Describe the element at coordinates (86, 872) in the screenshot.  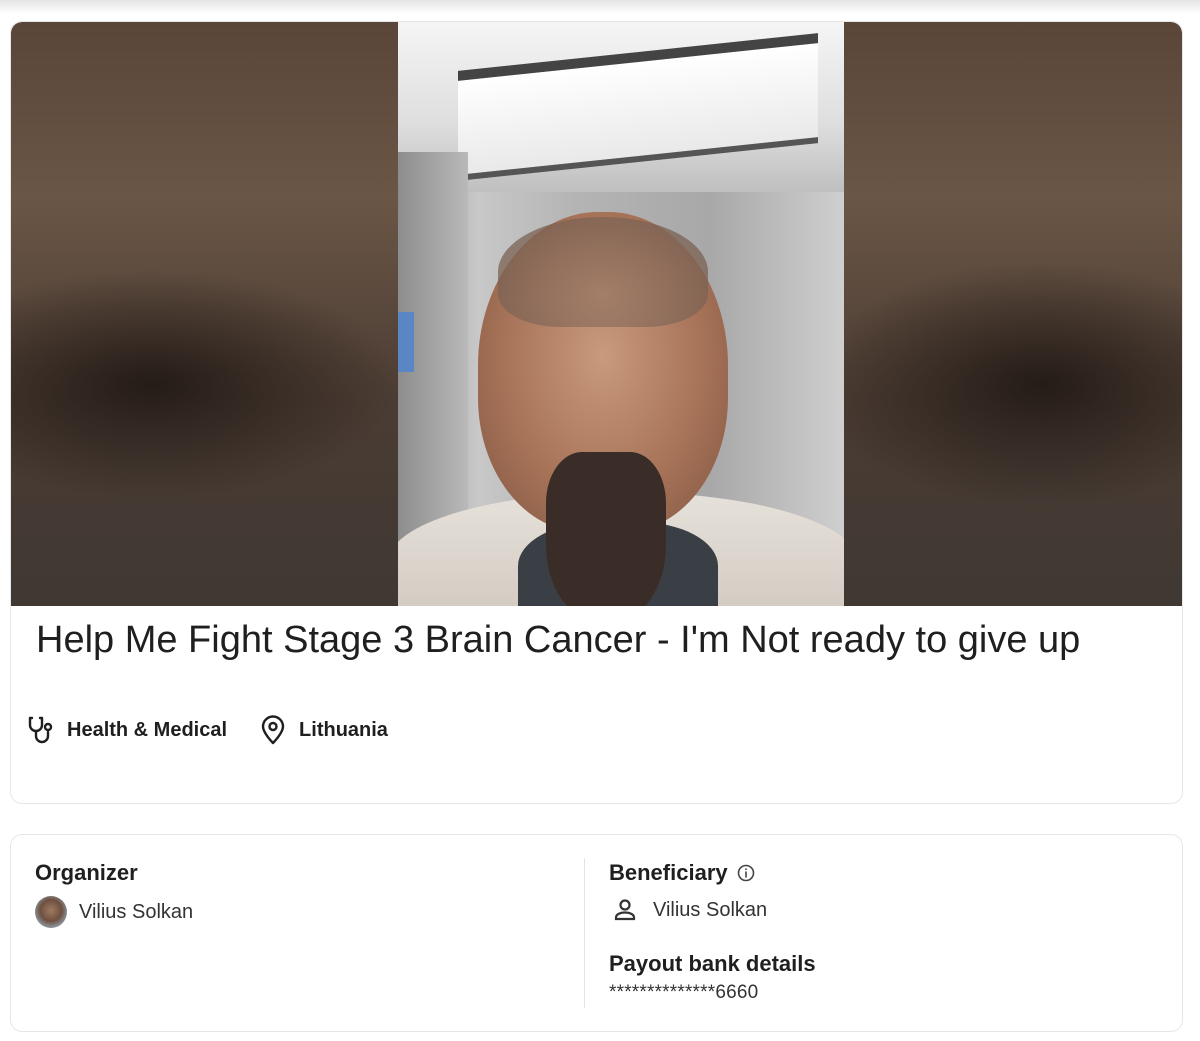
I see `organizer-heading: Organizer` at that location.